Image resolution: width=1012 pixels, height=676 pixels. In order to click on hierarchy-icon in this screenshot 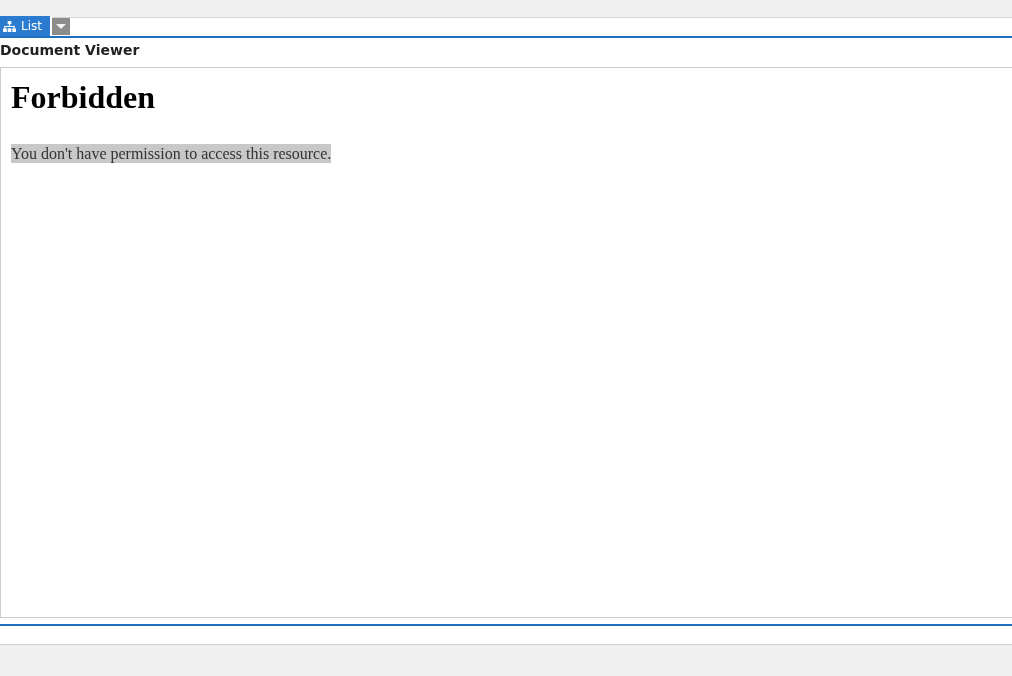, I will do `click(9, 26)`.